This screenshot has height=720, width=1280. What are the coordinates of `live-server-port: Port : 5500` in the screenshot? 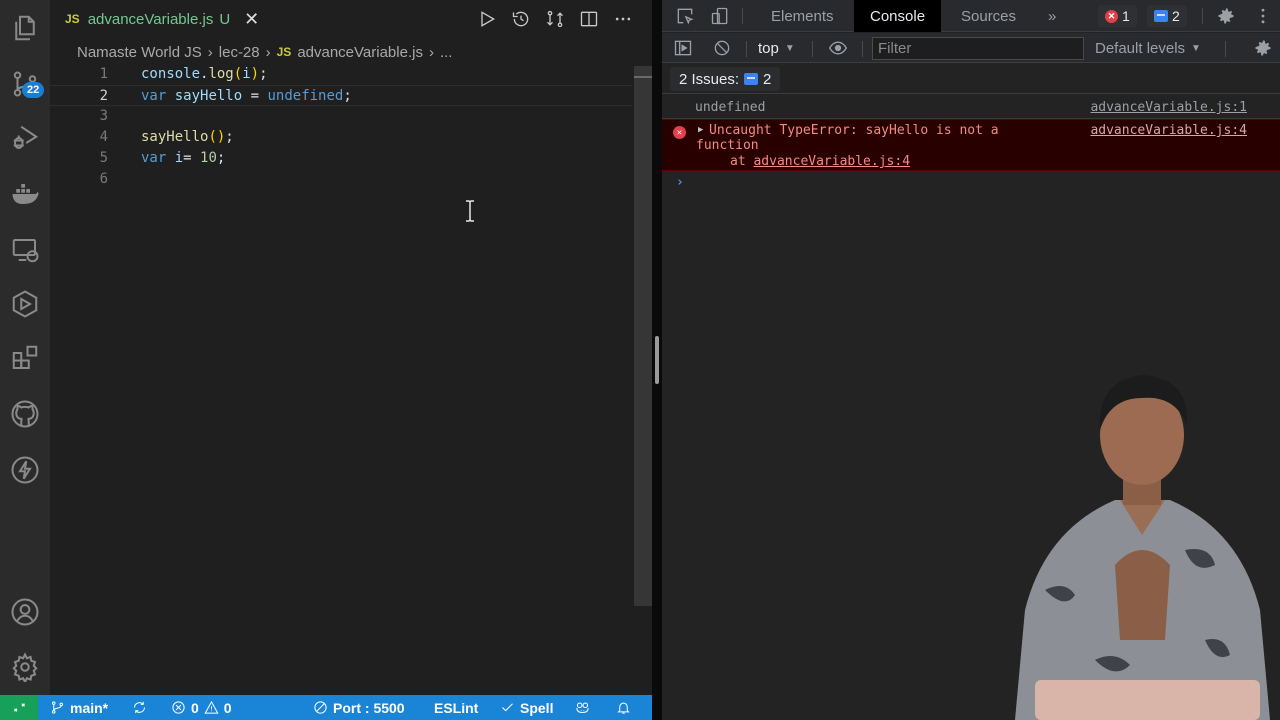 It's located at (359, 707).